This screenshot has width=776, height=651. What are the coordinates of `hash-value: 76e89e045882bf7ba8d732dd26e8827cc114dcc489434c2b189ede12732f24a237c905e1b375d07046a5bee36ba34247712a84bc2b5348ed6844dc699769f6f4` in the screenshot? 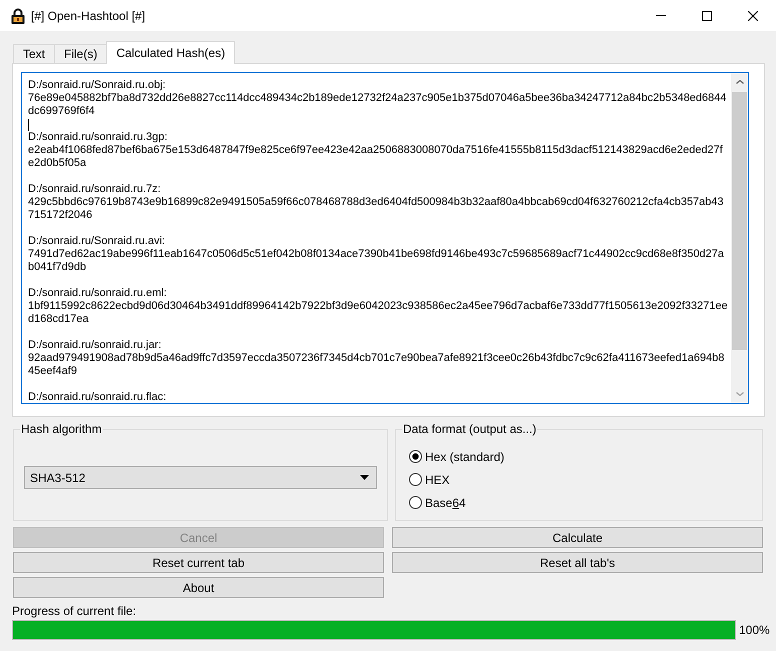 It's located at (378, 105).